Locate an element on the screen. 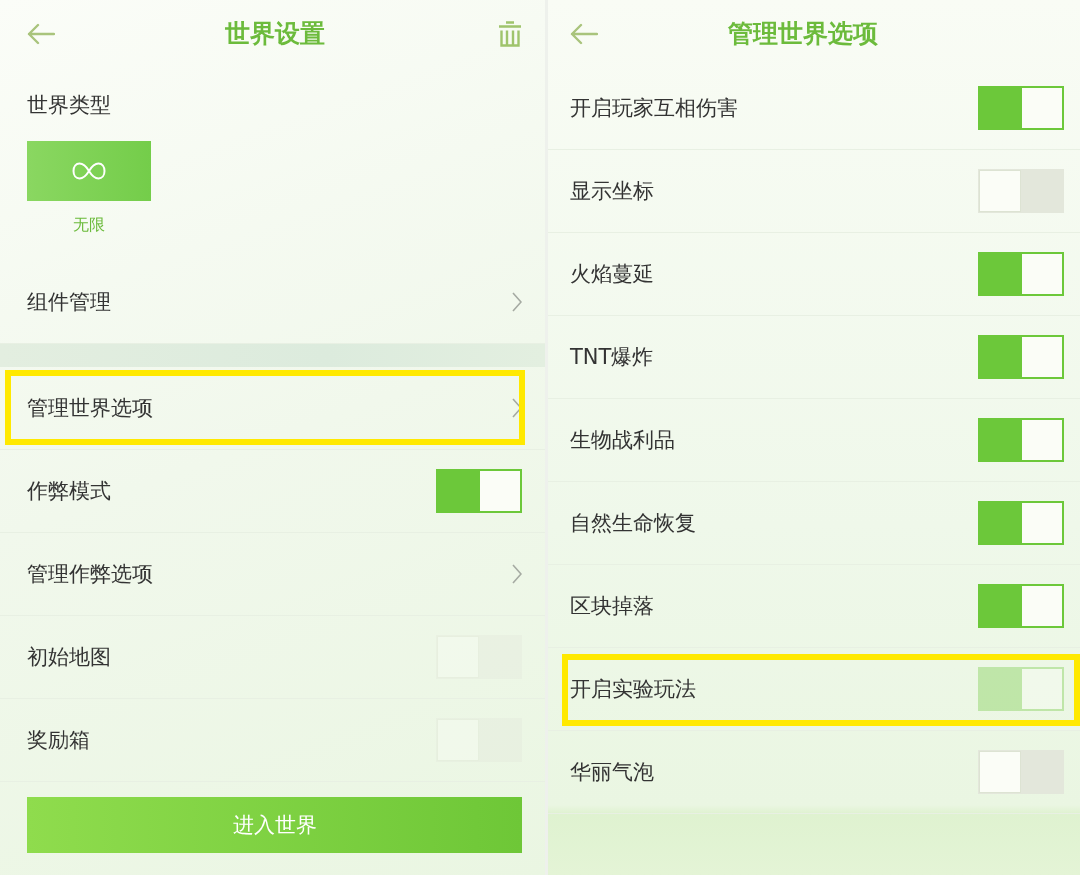  setting-label: 开启实验玩法 is located at coordinates (633, 689).